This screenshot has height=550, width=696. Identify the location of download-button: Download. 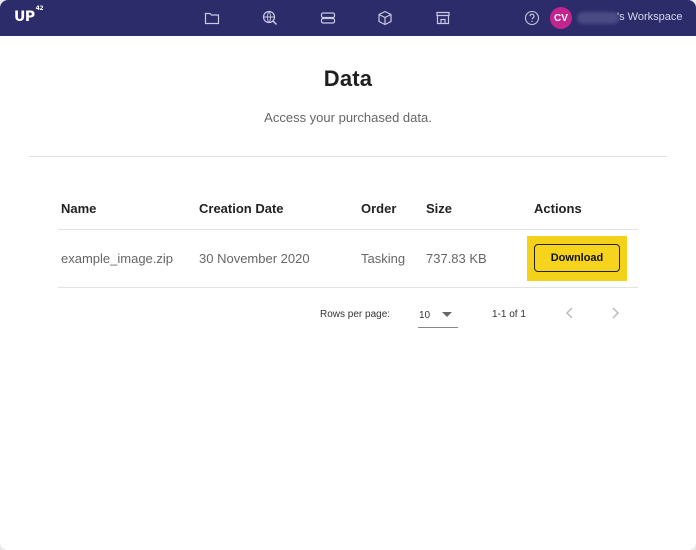
(577, 258).